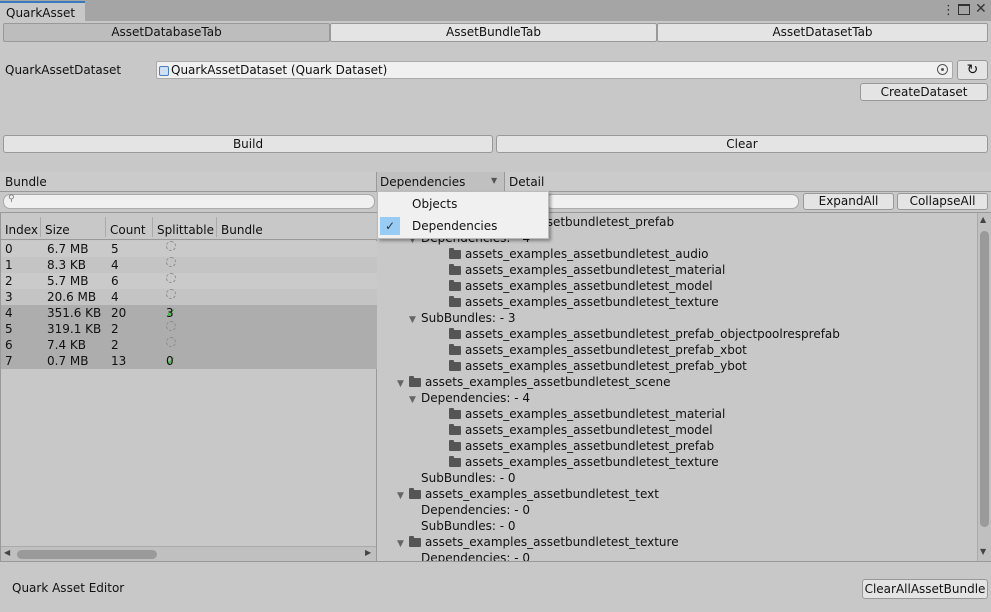 Image resolution: width=991 pixels, height=612 pixels. I want to click on table-row: 18.3 KB4assets_examples_assetb, so click(189, 265).